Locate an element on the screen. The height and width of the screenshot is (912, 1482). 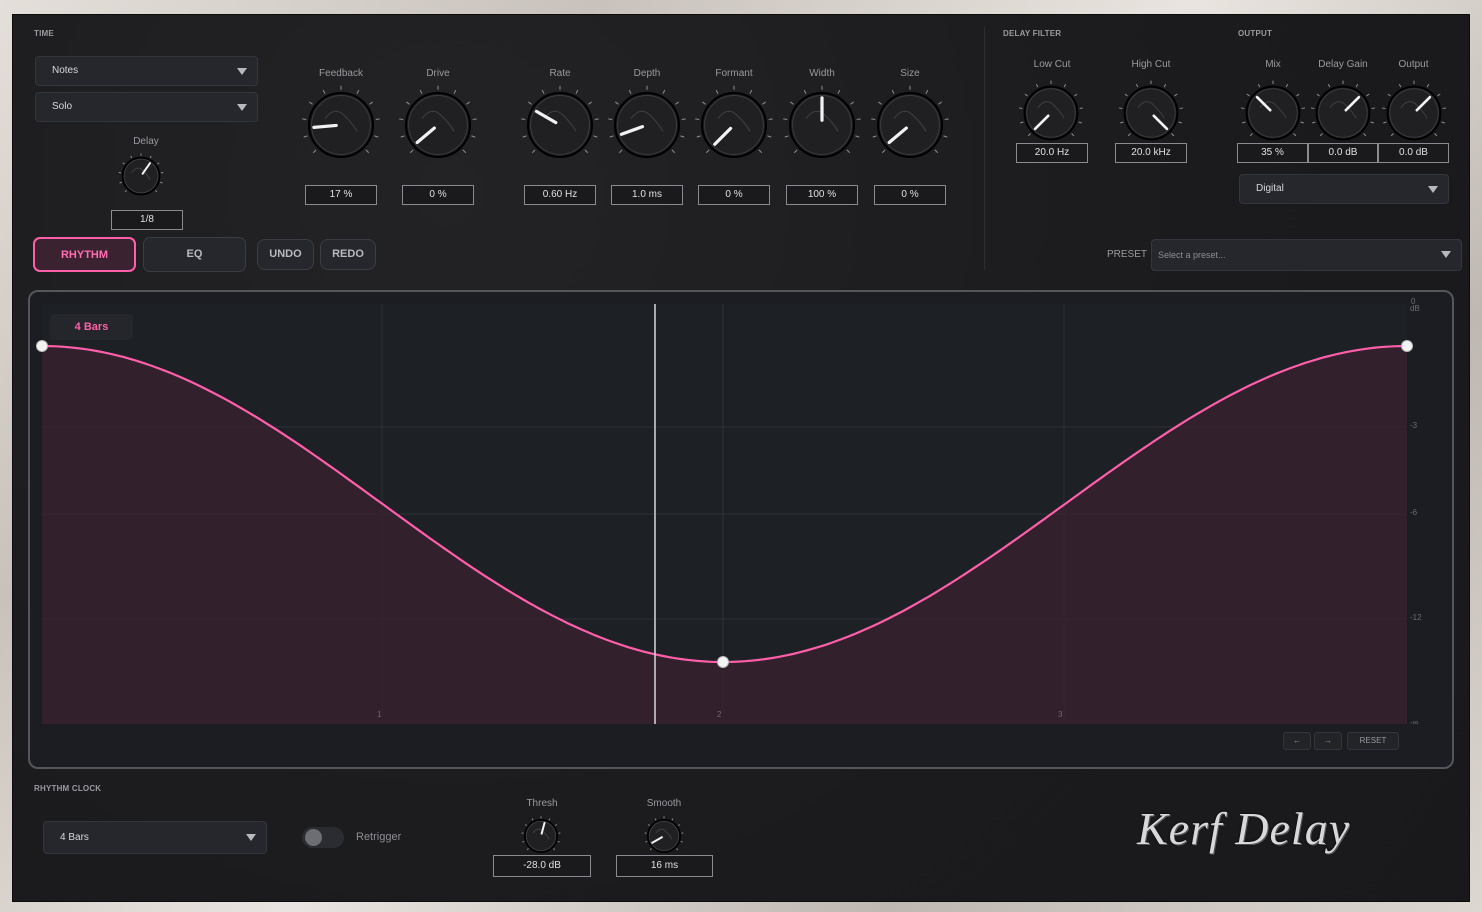
preset-label: PRESET is located at coordinates (1127, 254).